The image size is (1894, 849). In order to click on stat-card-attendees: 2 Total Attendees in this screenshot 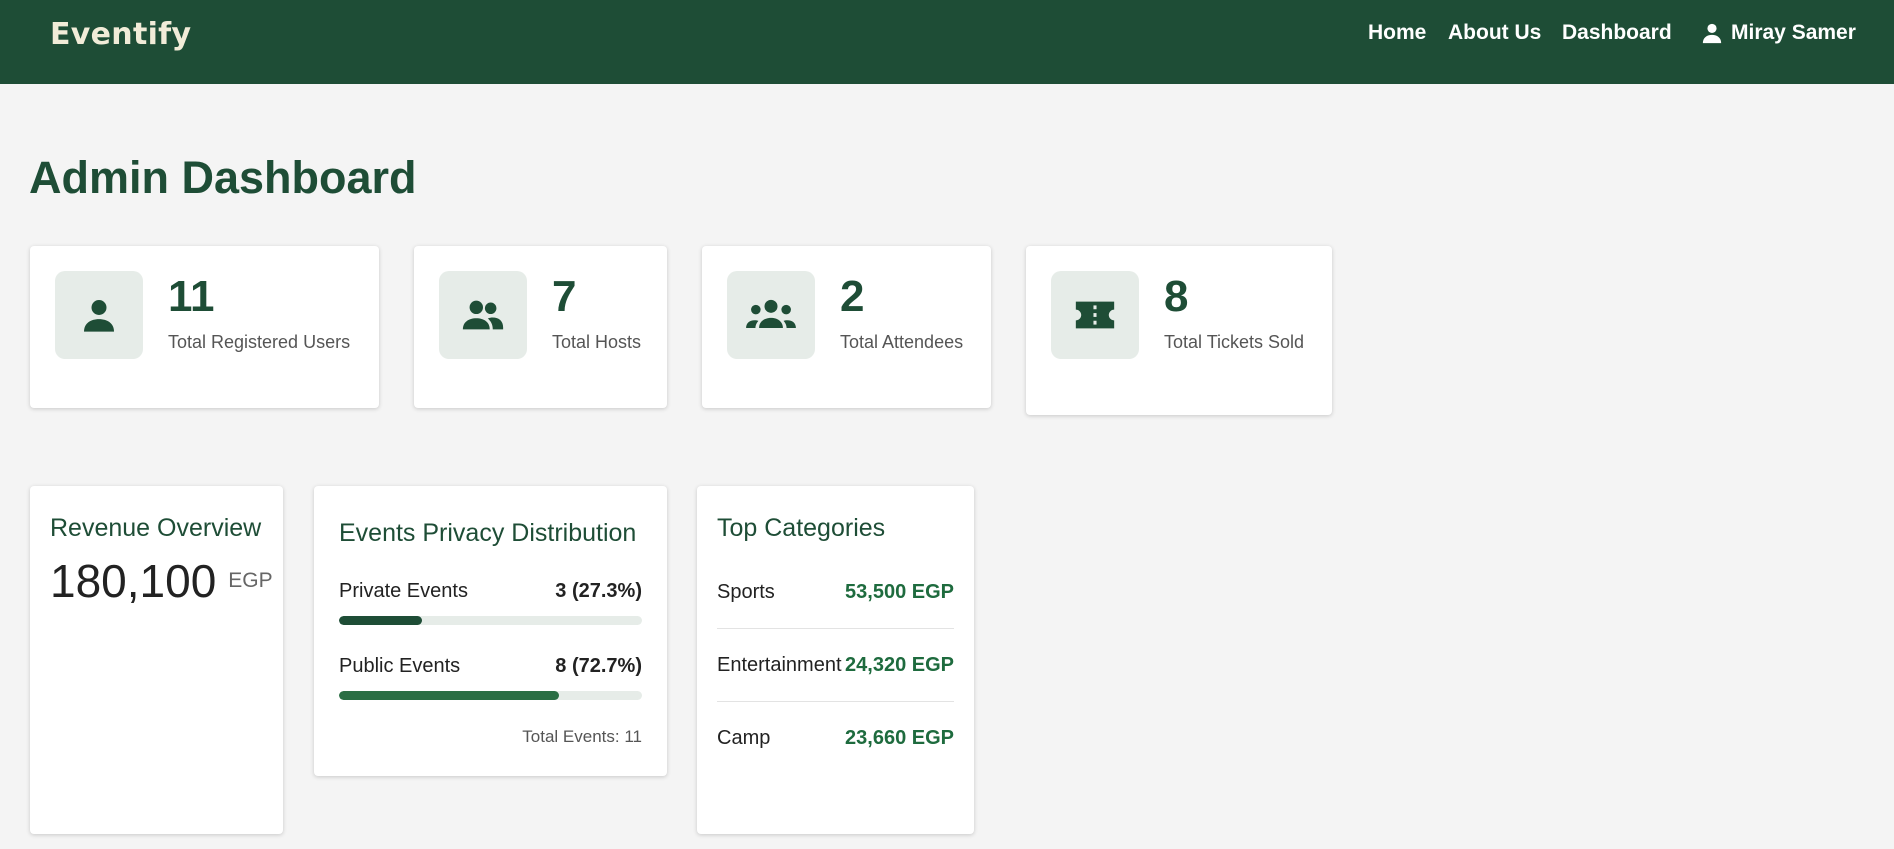, I will do `click(846, 327)`.